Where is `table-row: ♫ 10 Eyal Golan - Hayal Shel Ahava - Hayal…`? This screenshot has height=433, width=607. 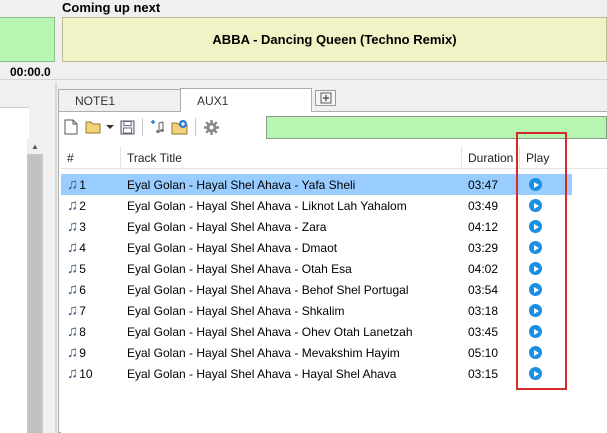 table-row: ♫ 10 Eyal Golan - Hayal Shel Ahava - Hayal… is located at coordinates (316, 373).